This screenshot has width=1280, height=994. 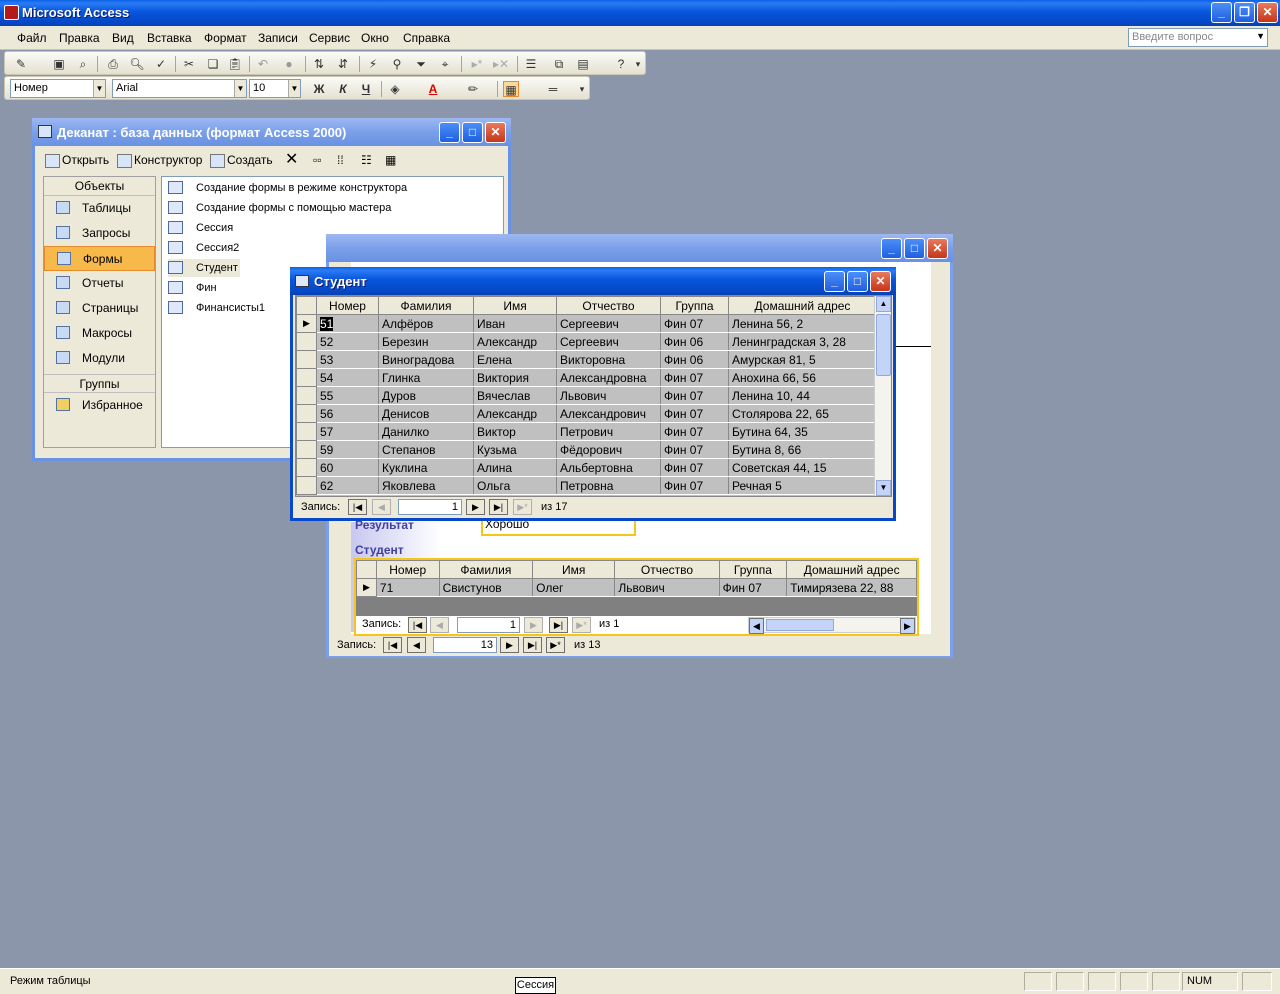 I want to click on cell: Советская 44, 15, so click(x=802, y=467).